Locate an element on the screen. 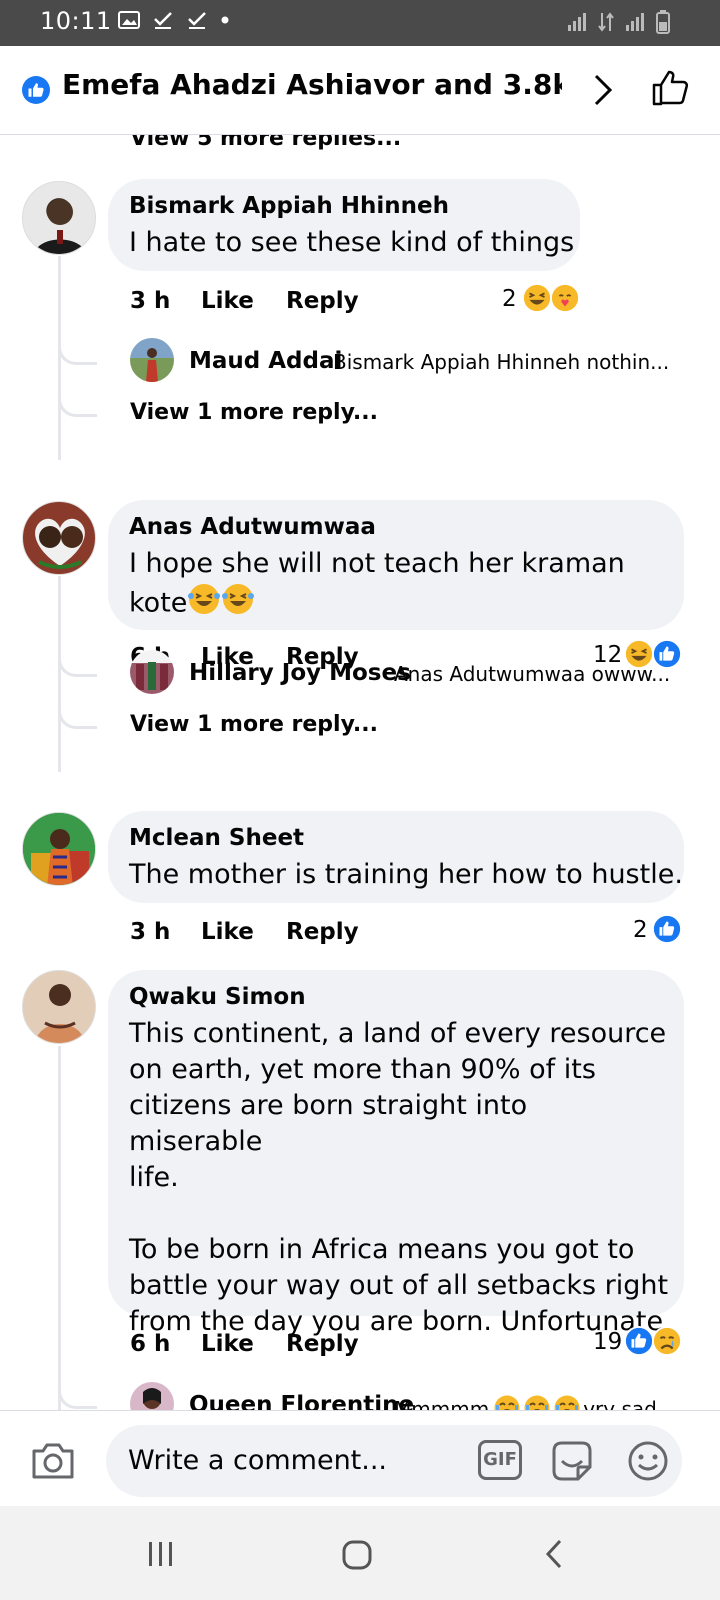 The width and height of the screenshot is (720, 1600). comment-text-line: To be born in Africa means you got to is located at coordinates (382, 1249).